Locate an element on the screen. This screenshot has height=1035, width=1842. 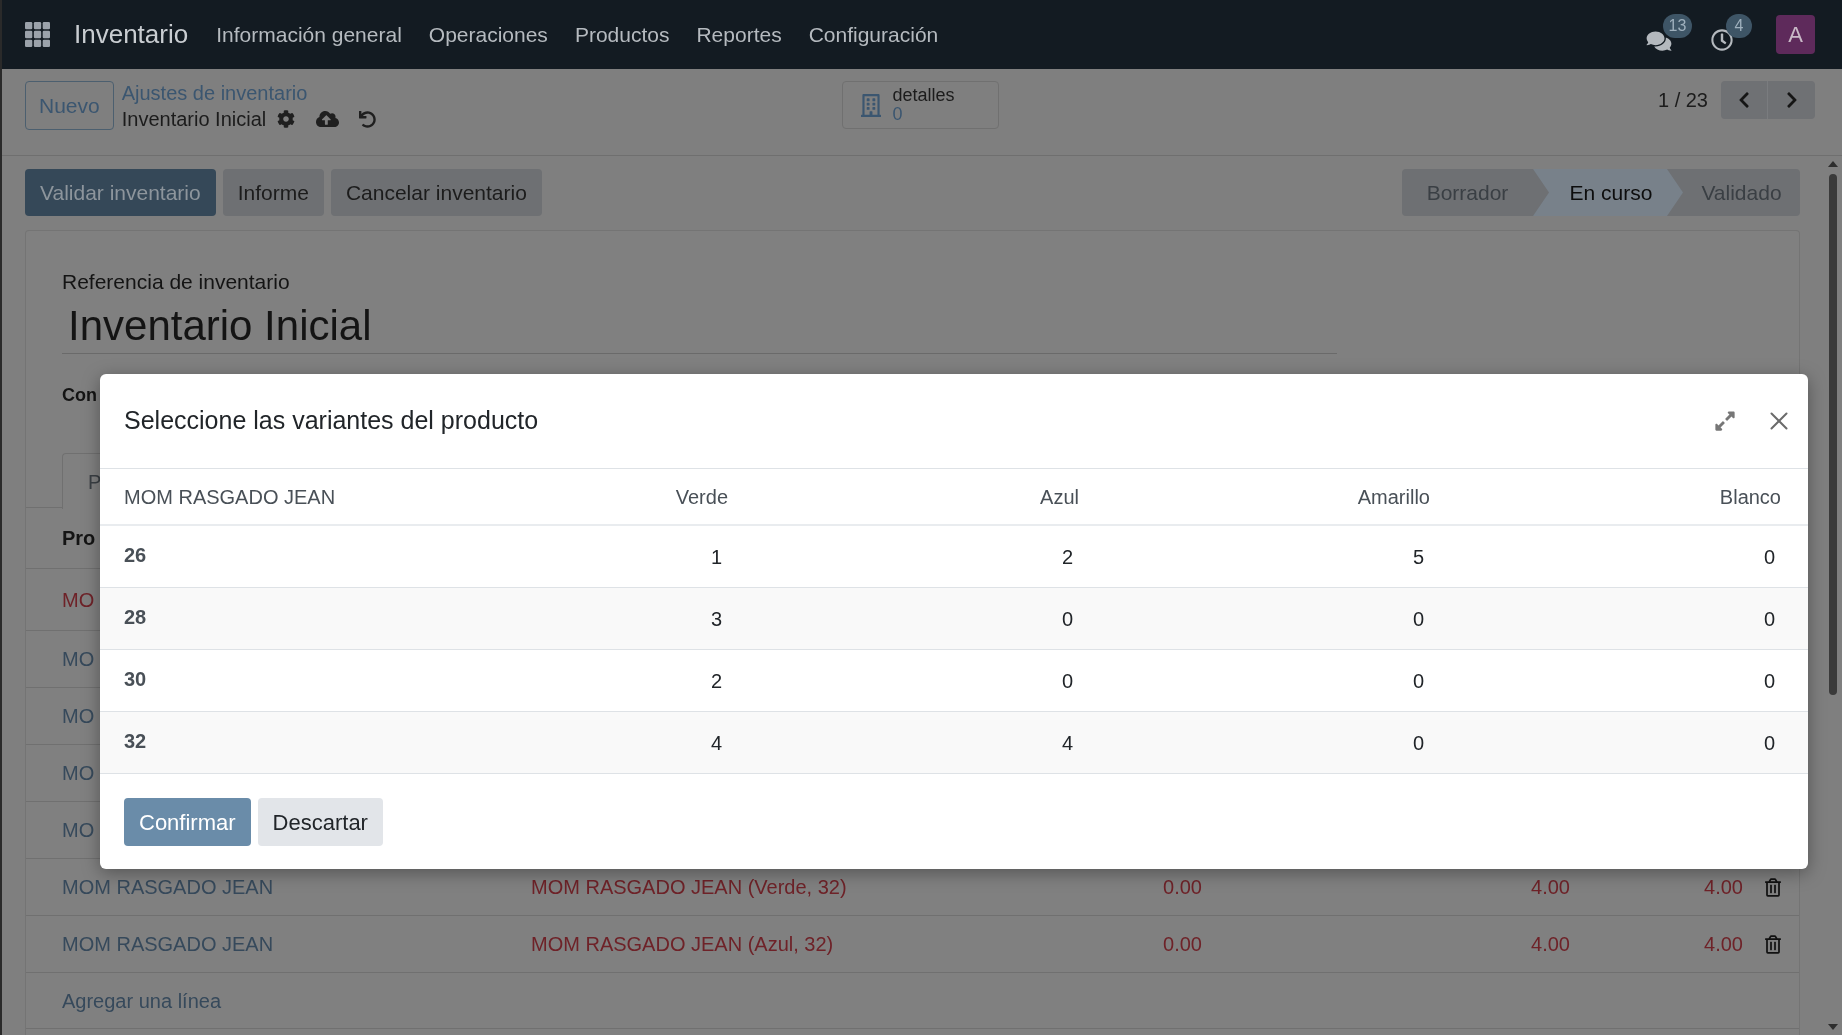
pager-value: 1 / 23 is located at coordinates (1682, 100).